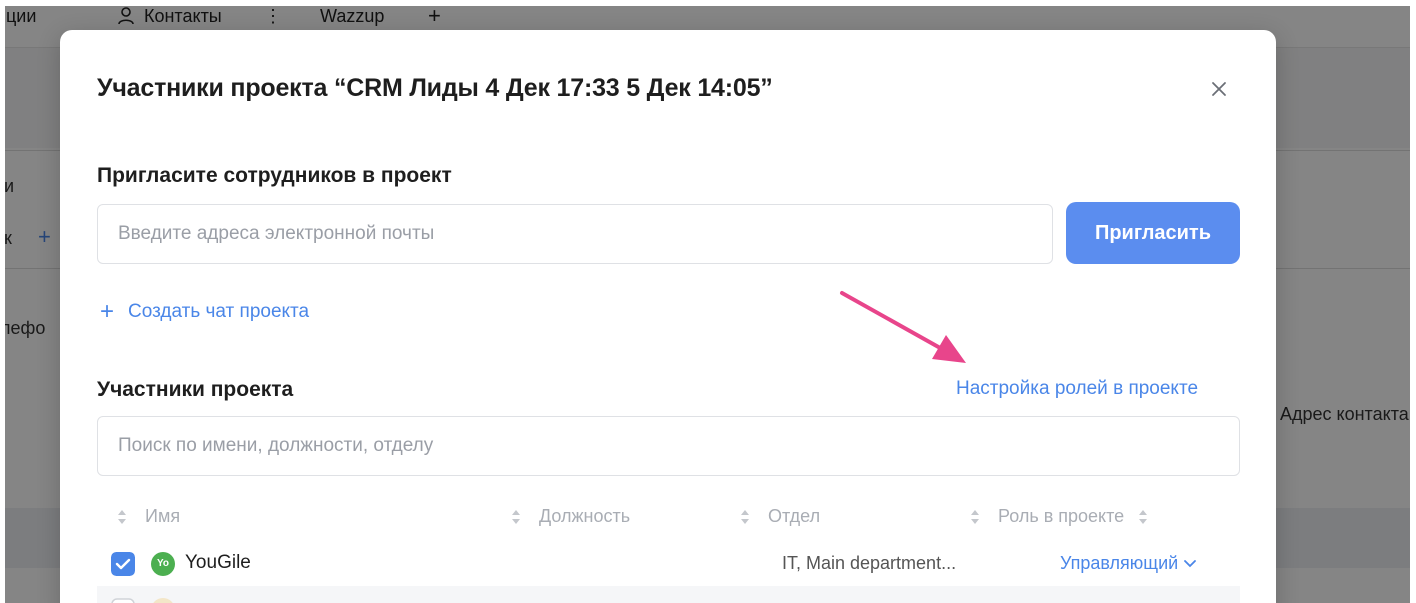  I want to click on create-chat-link: + Создать чат проекта, so click(204, 312).